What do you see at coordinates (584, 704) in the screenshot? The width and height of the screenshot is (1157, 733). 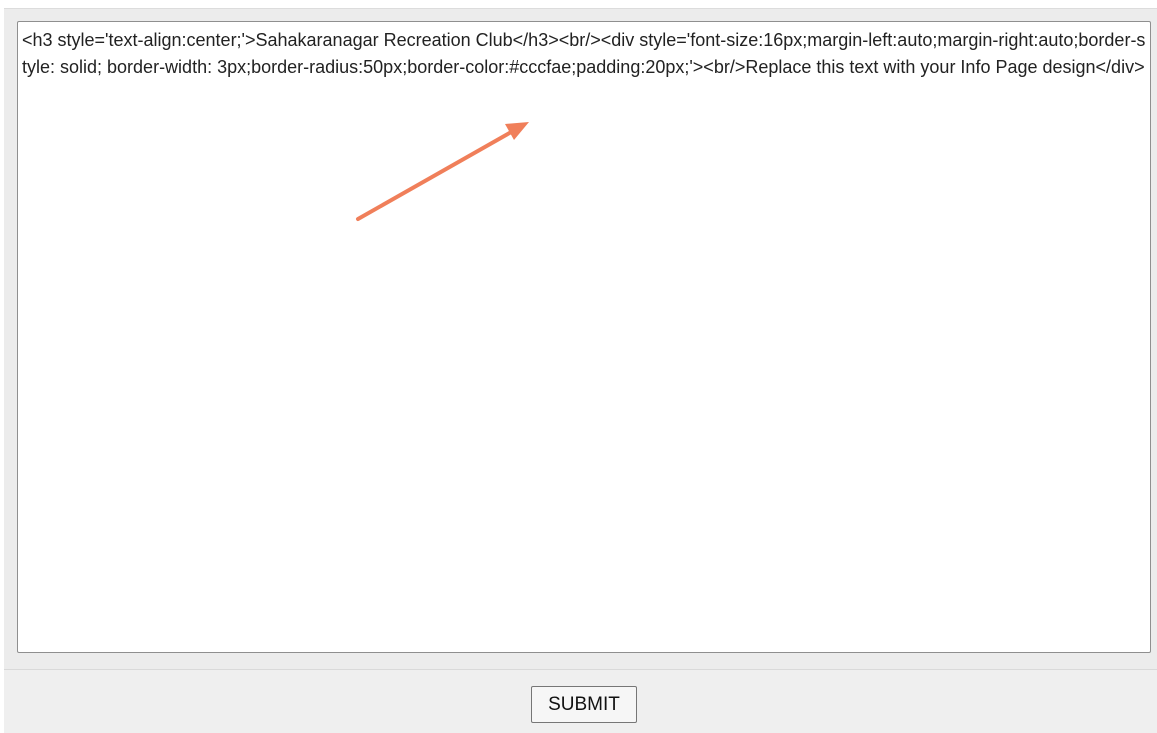 I see `submit-button: SUBMIT` at bounding box center [584, 704].